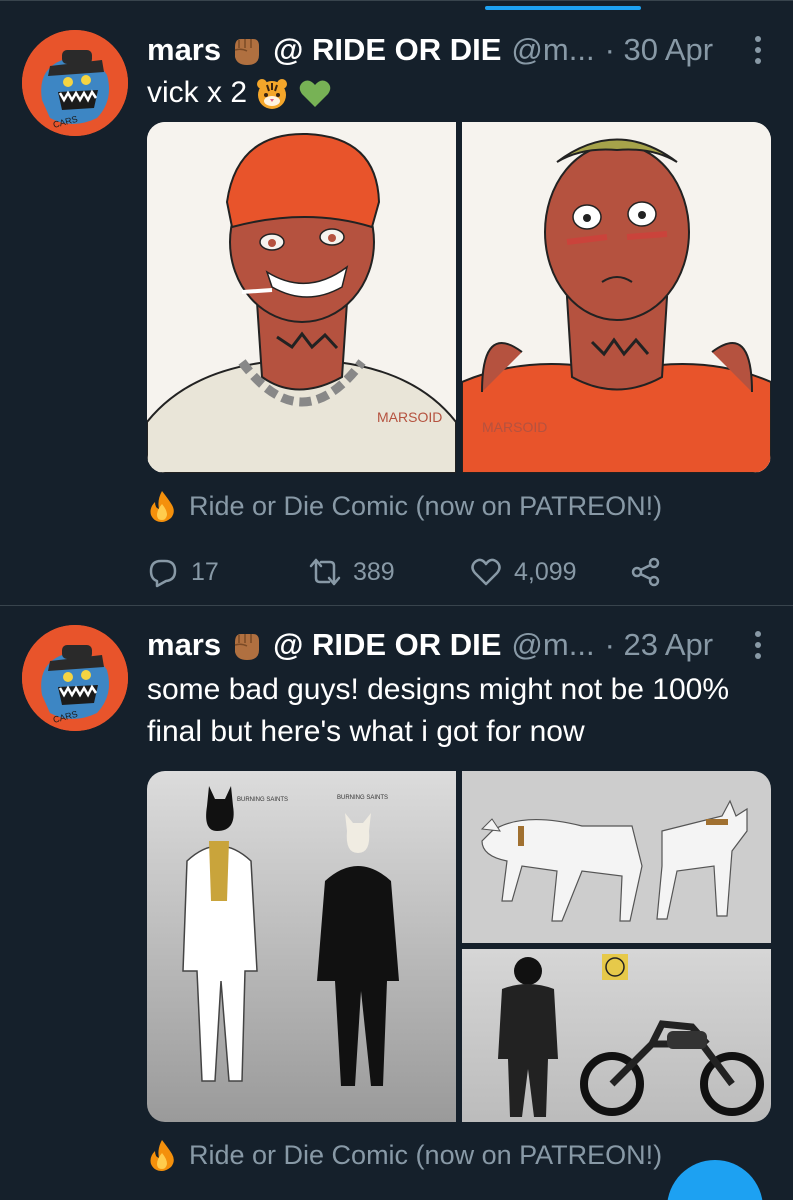  I want to click on like-button: 4,099, so click(523, 572).